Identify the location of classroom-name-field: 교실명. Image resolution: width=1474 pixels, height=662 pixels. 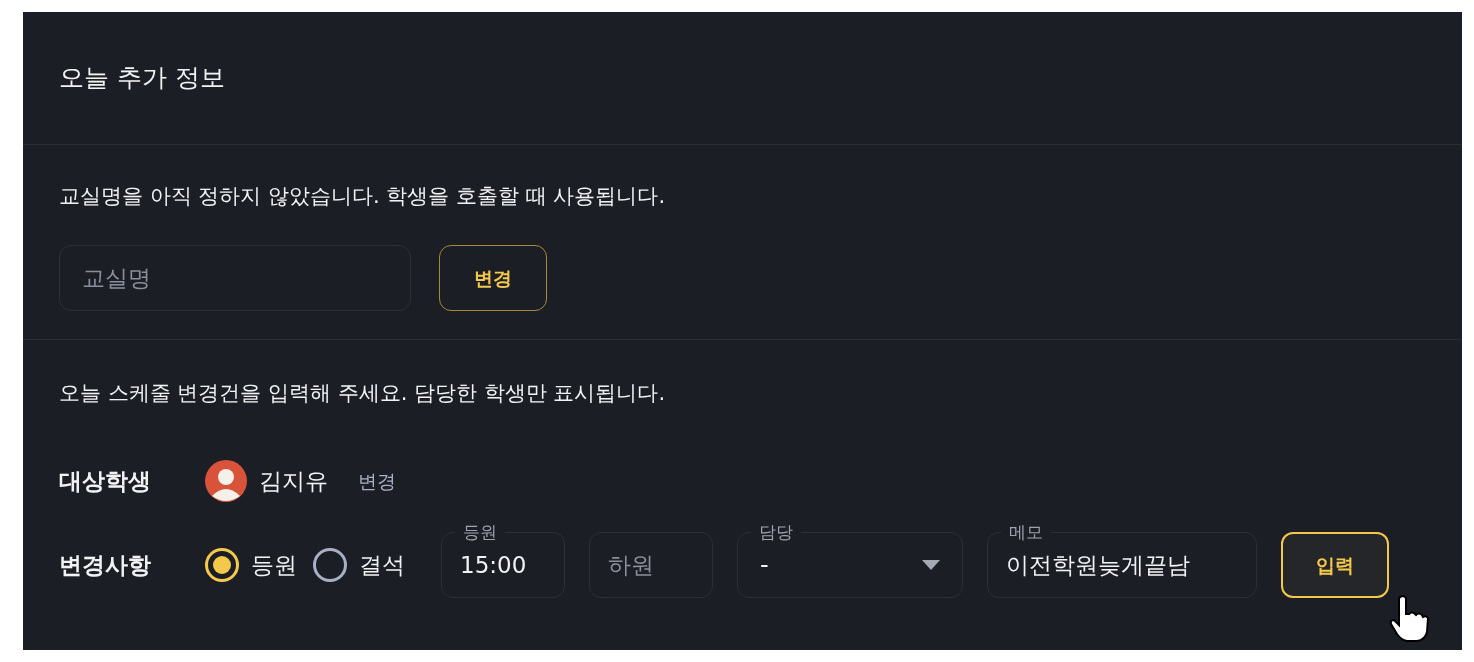
(235, 278).